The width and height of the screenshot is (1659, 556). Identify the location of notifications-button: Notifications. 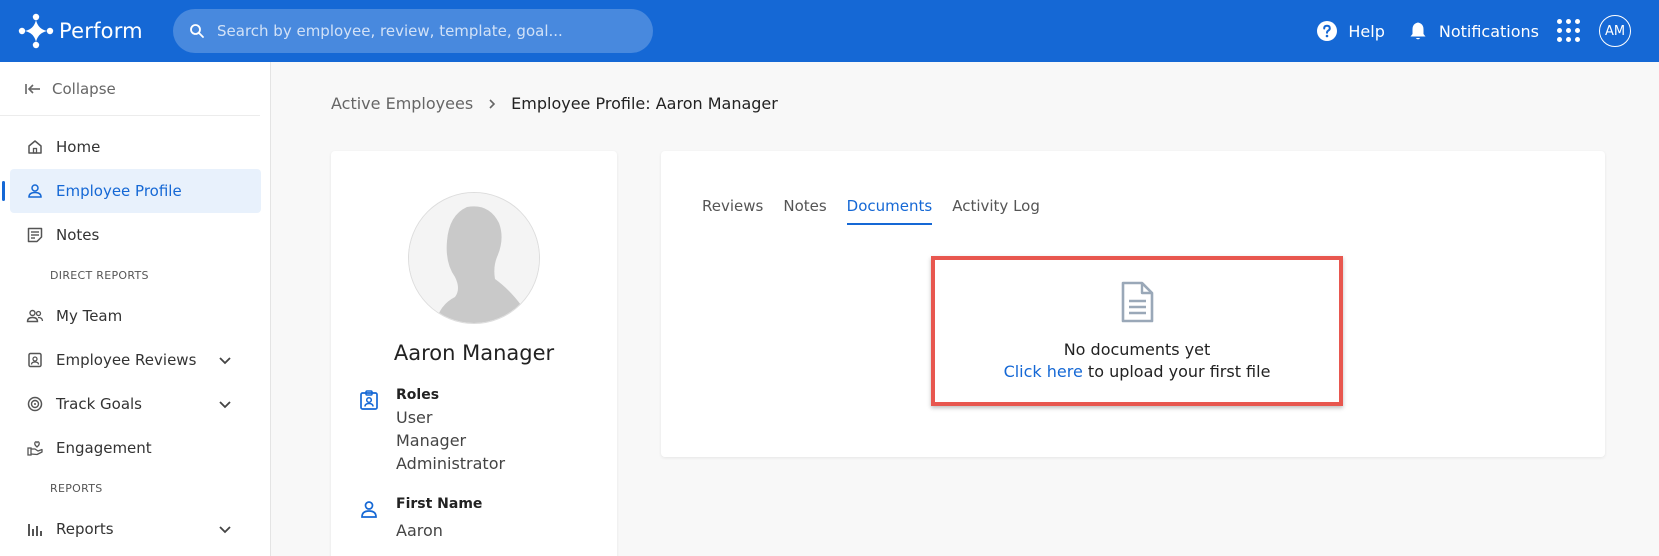
(1473, 31).